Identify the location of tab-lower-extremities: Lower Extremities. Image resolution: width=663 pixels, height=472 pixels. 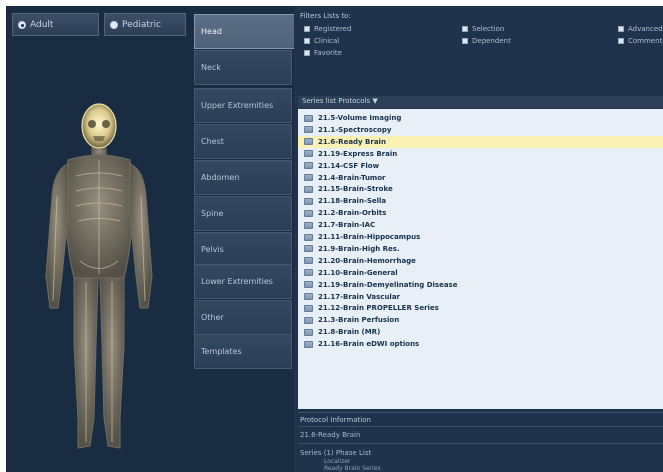
(243, 281).